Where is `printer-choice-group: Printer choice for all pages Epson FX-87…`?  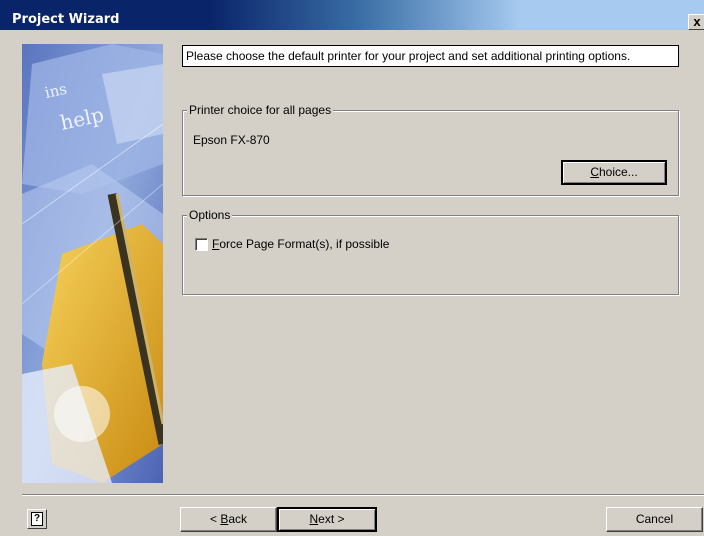
printer-choice-group: Printer choice for all pages Epson FX-87… is located at coordinates (430, 149).